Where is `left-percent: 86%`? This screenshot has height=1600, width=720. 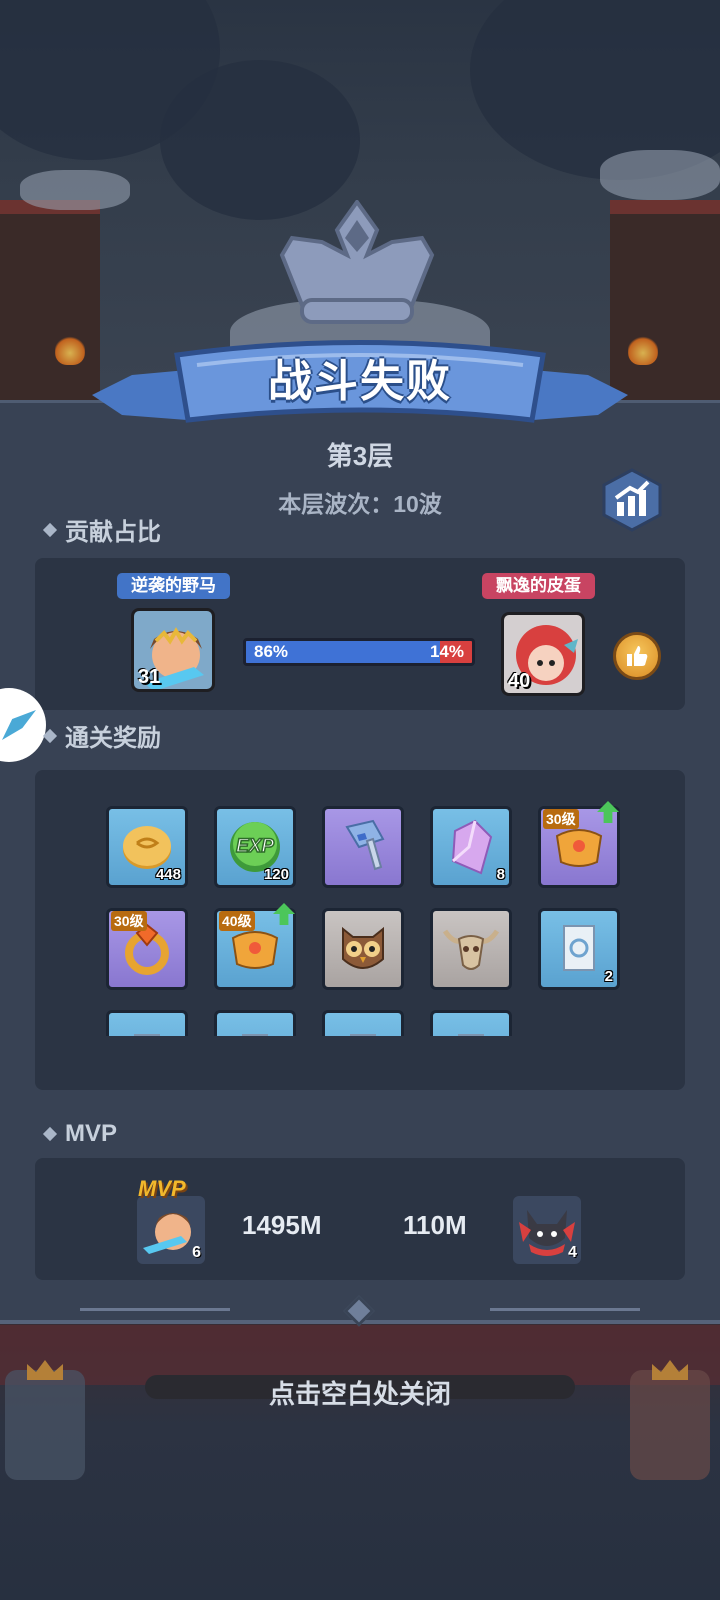
left-percent: 86% is located at coordinates (271, 651).